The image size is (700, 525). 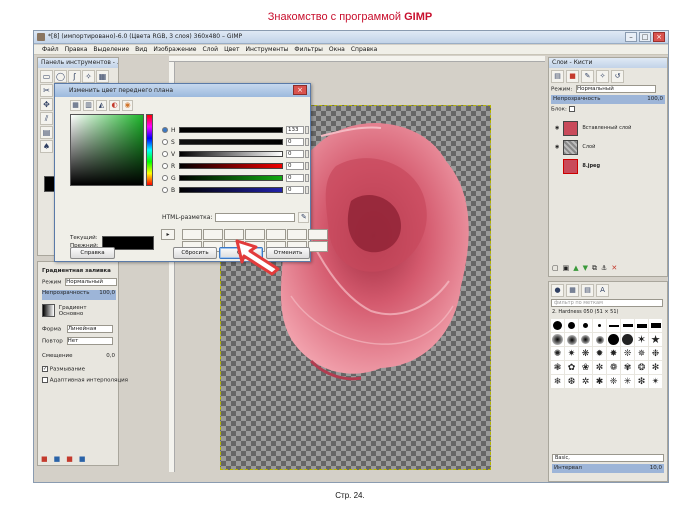 What do you see at coordinates (631, 37) in the screenshot?
I see `minimize-button: –` at bounding box center [631, 37].